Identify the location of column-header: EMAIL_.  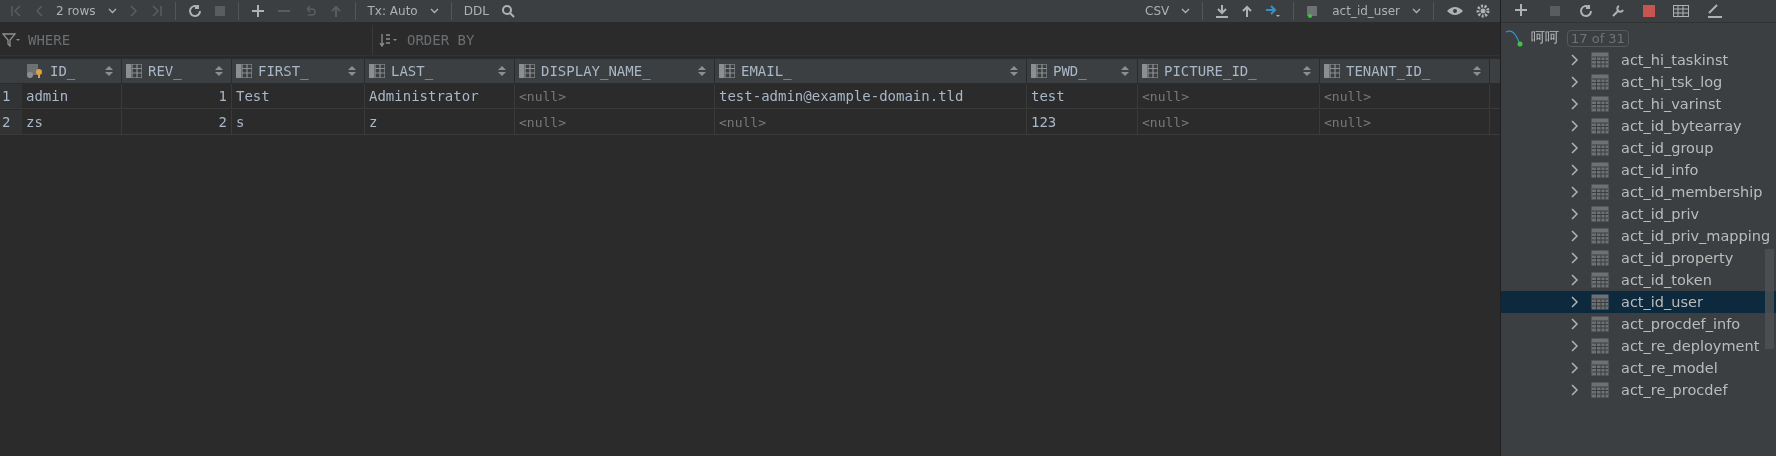
(871, 71).